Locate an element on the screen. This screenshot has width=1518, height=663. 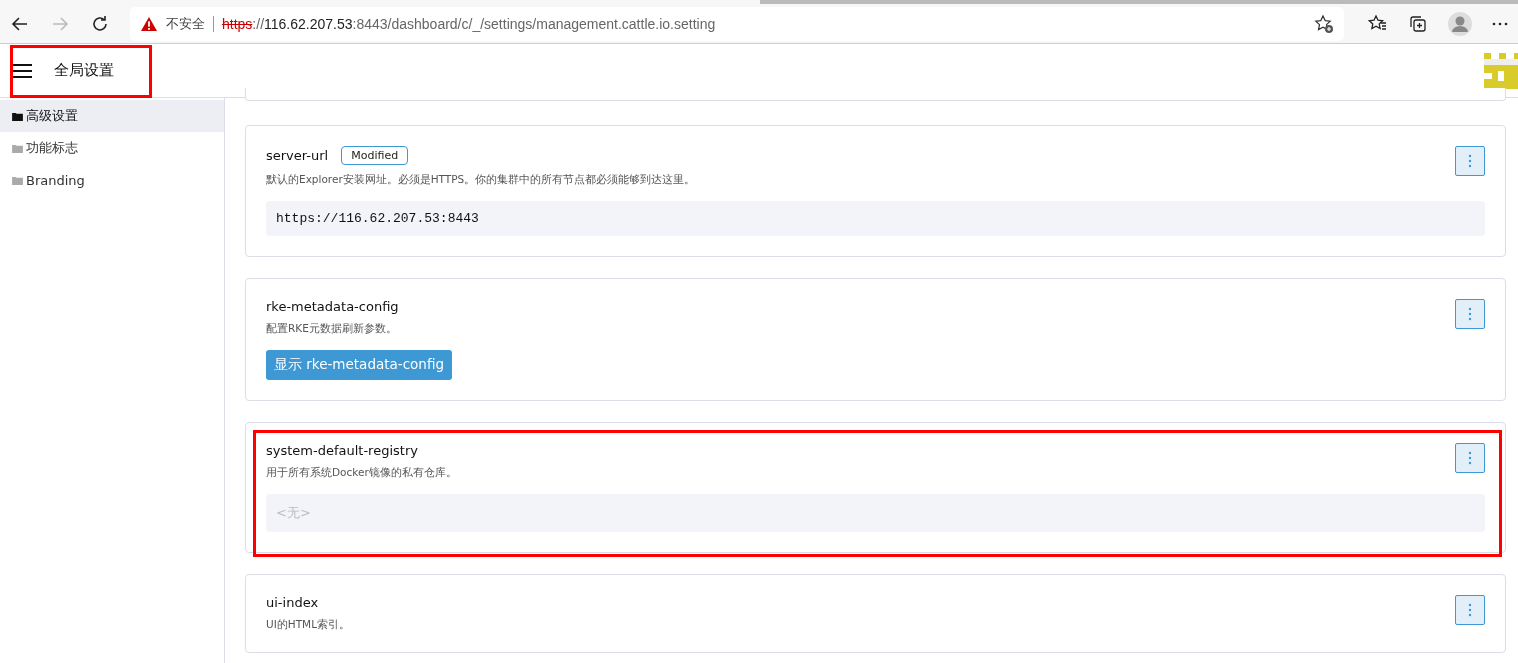
profile-avatar-icon is located at coordinates (1460, 23).